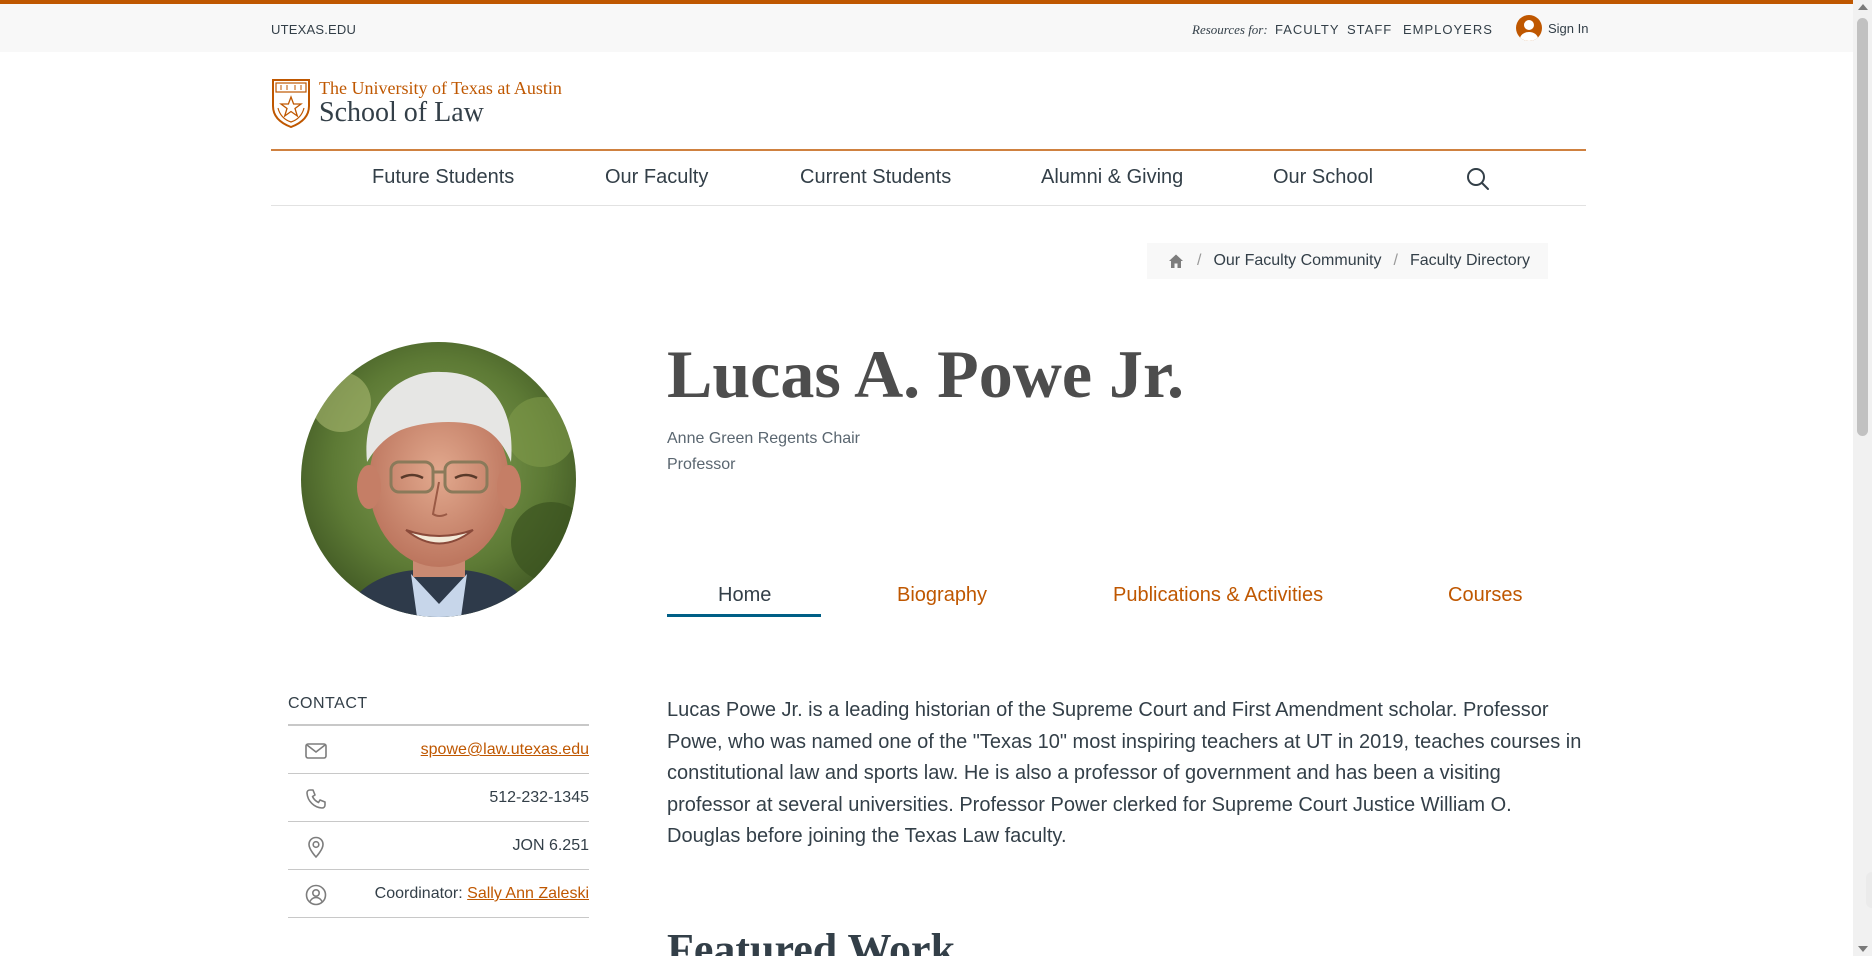 This screenshot has height=956, width=1872. Describe the element at coordinates (744, 595) in the screenshot. I see `tab-home: Home` at that location.